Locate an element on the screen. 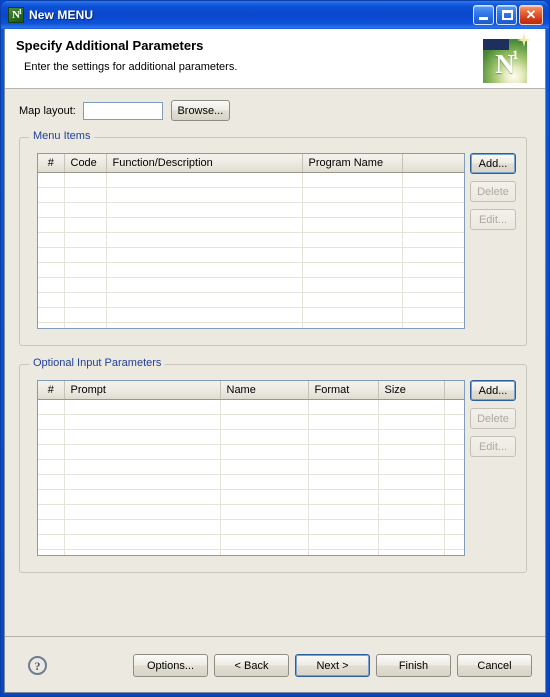 This screenshot has height=697, width=550. column-header-program-name: Program Name is located at coordinates (352, 163).